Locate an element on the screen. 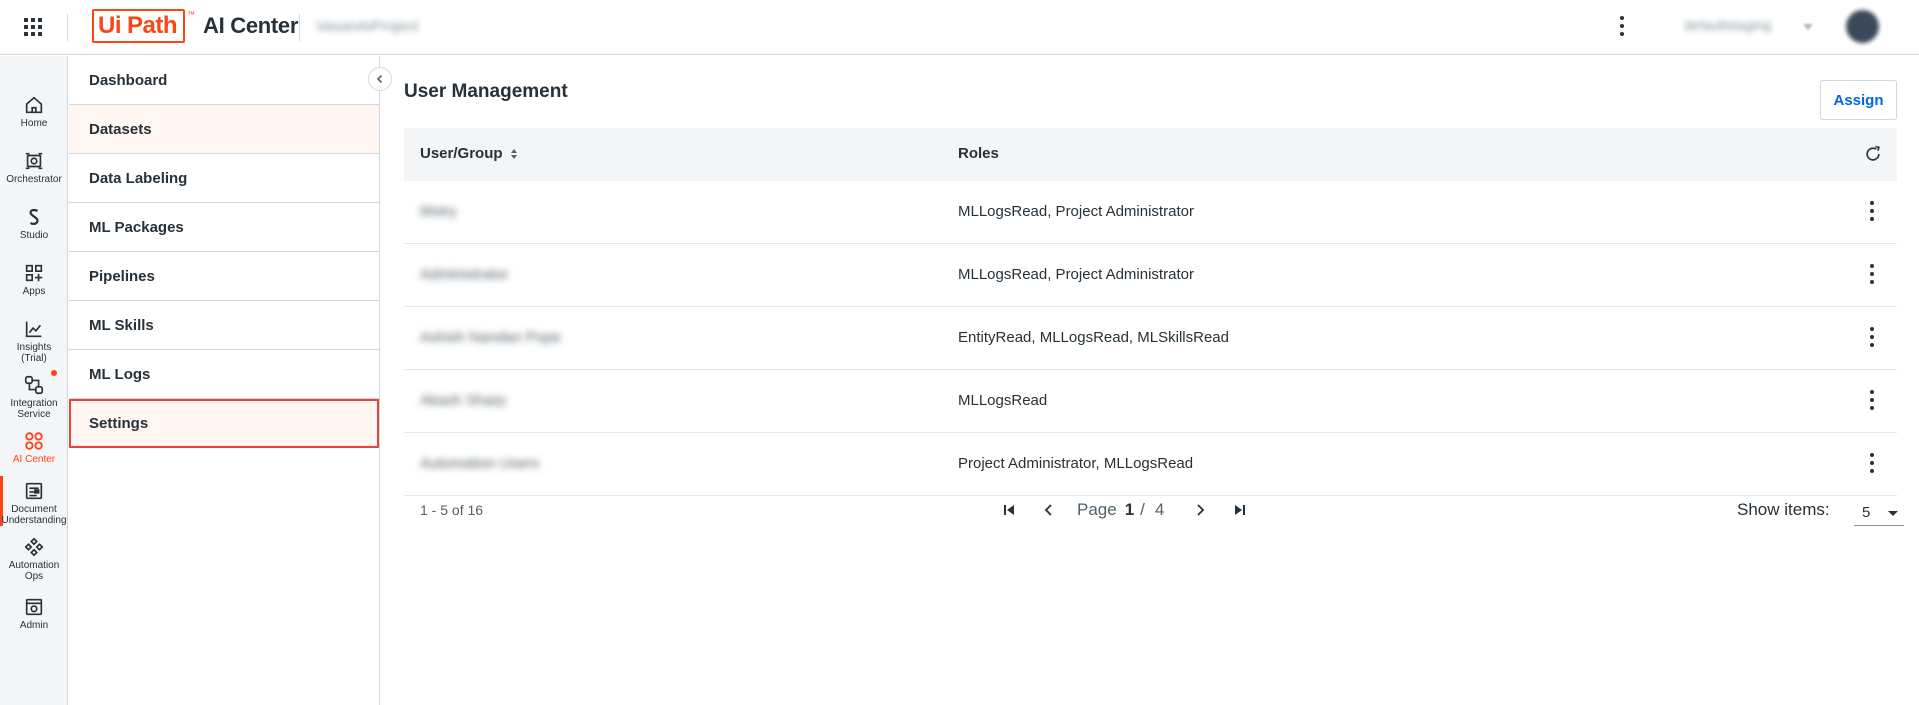 This screenshot has width=1919, height=705. nav-item-ml-logs: ML Logs is located at coordinates (224, 374).